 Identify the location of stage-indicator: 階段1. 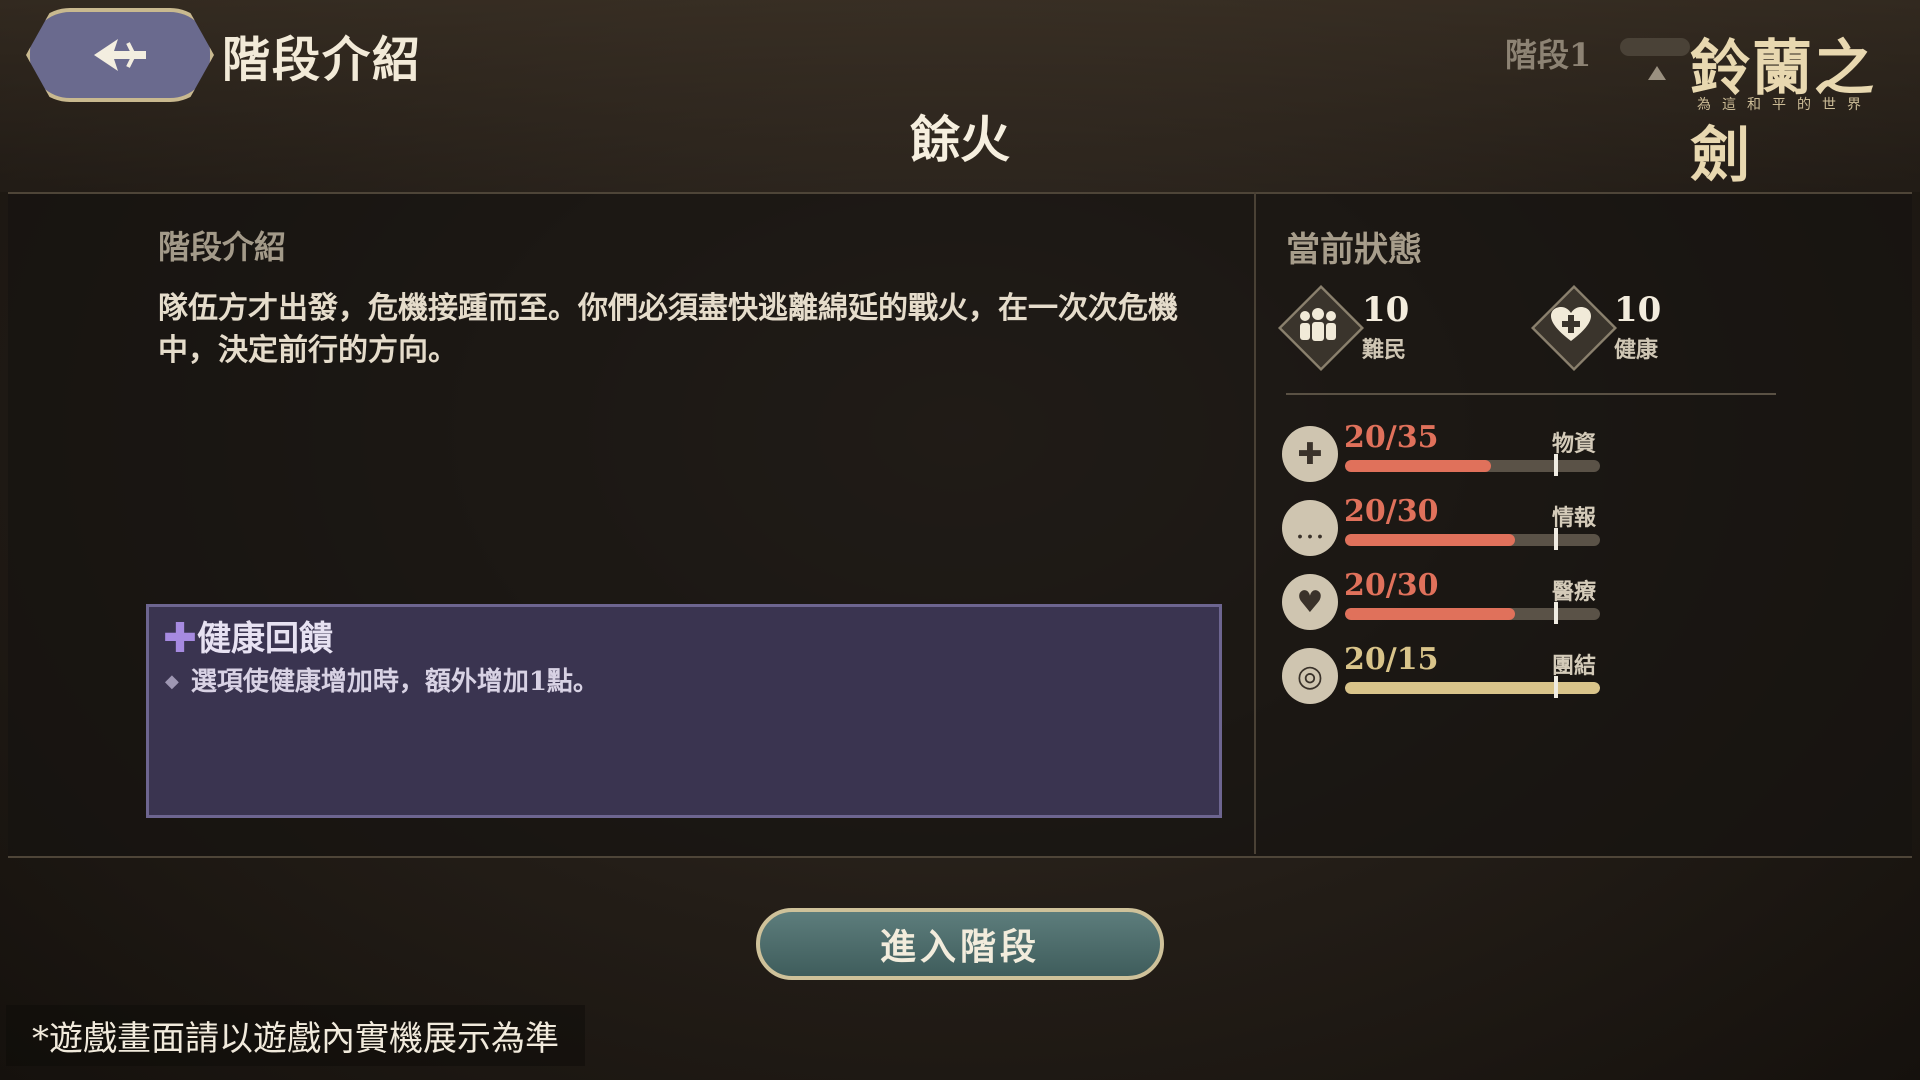
(1548, 55).